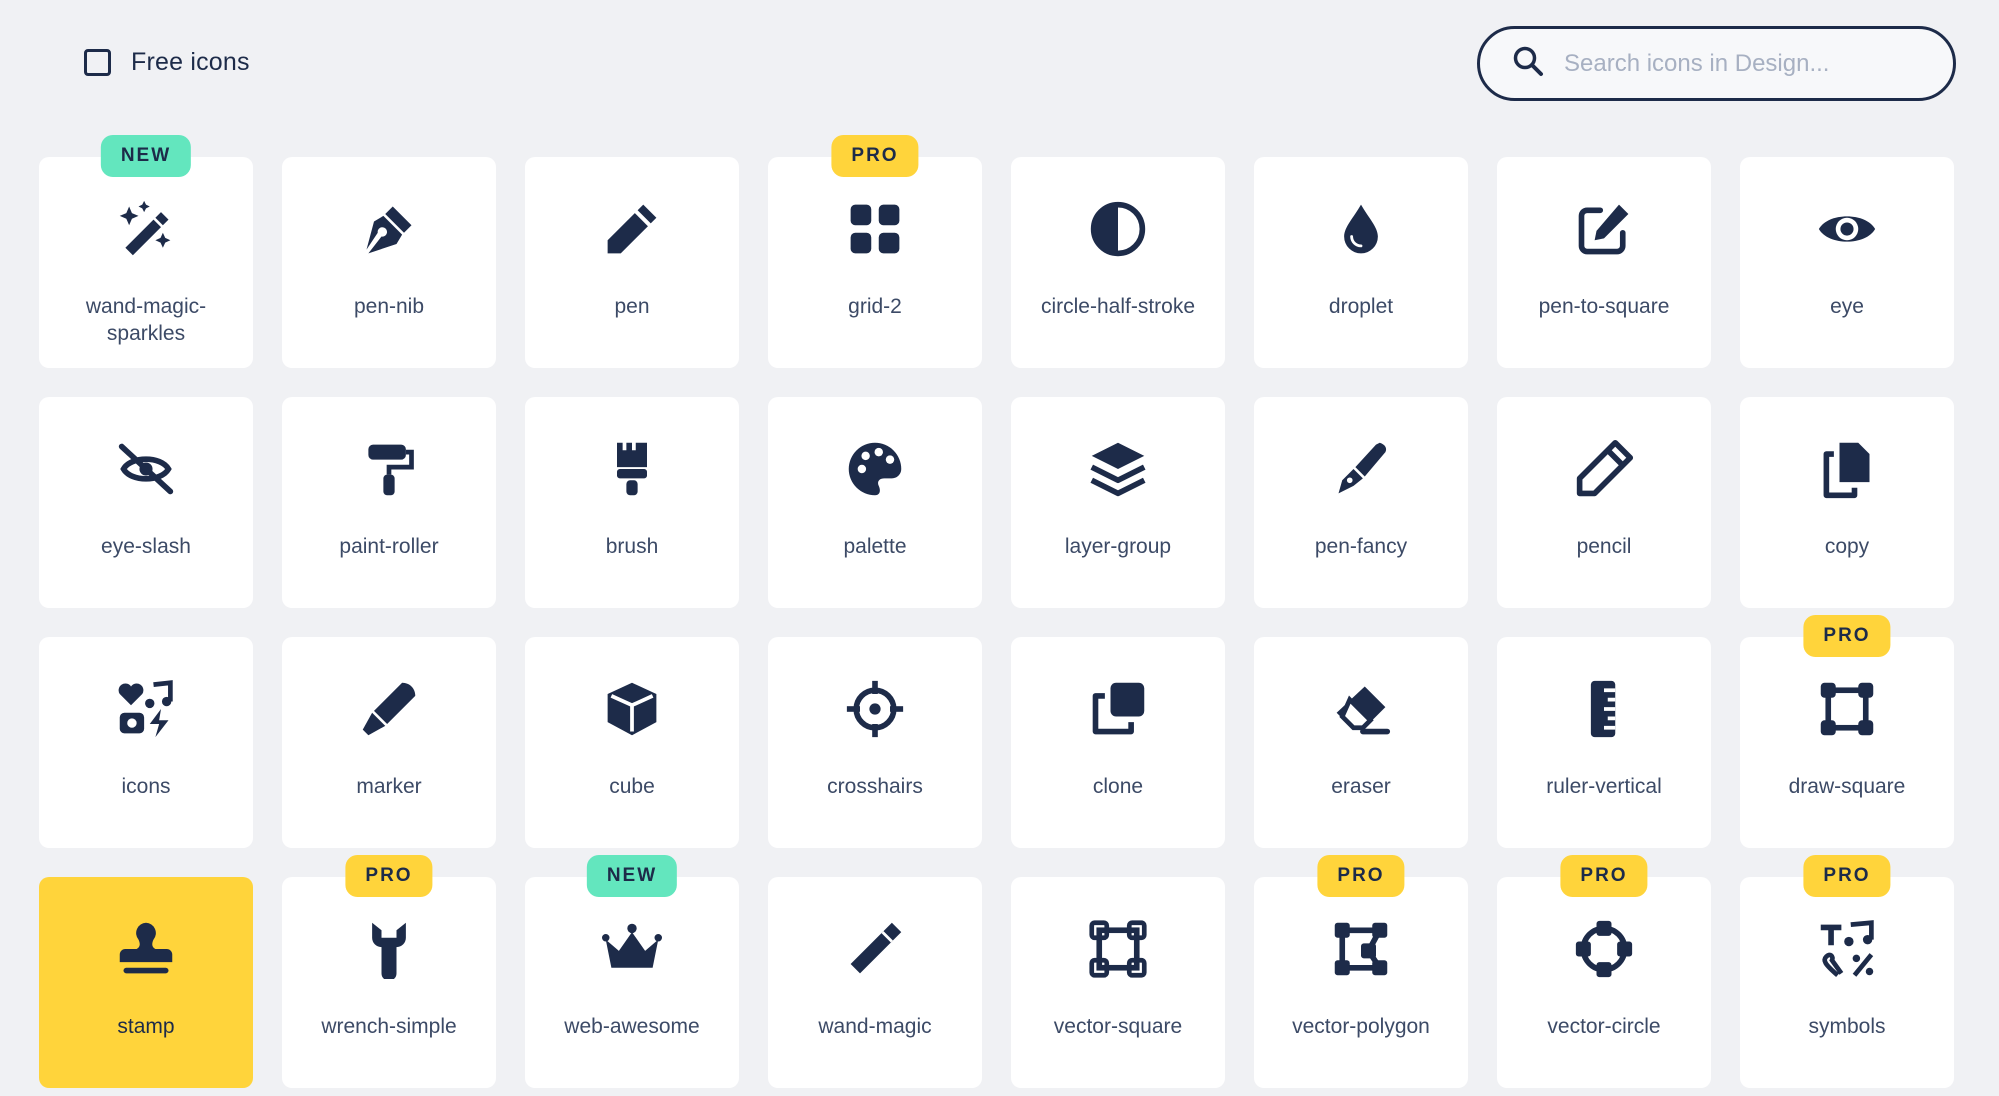 This screenshot has width=1999, height=1096. I want to click on clone-icon, so click(1118, 709).